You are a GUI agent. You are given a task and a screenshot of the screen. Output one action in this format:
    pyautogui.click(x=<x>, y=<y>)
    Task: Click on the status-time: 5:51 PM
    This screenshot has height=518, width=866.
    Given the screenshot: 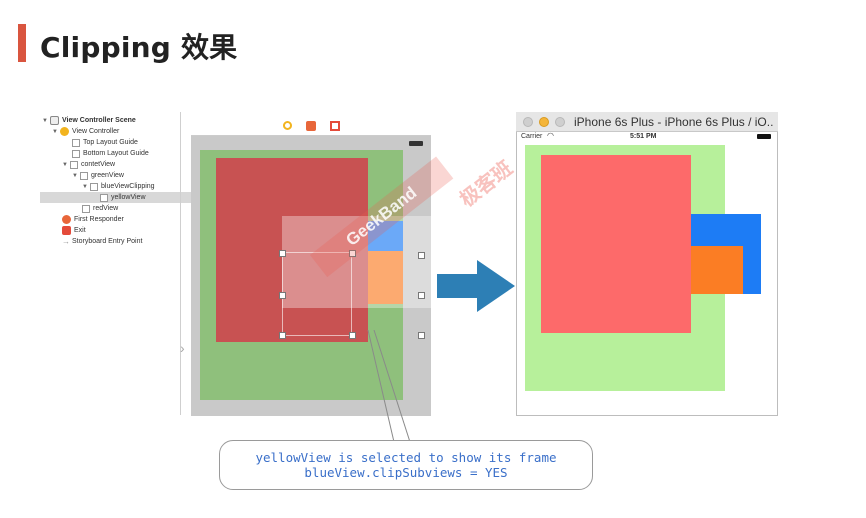 What is the action you would take?
    pyautogui.click(x=643, y=136)
    